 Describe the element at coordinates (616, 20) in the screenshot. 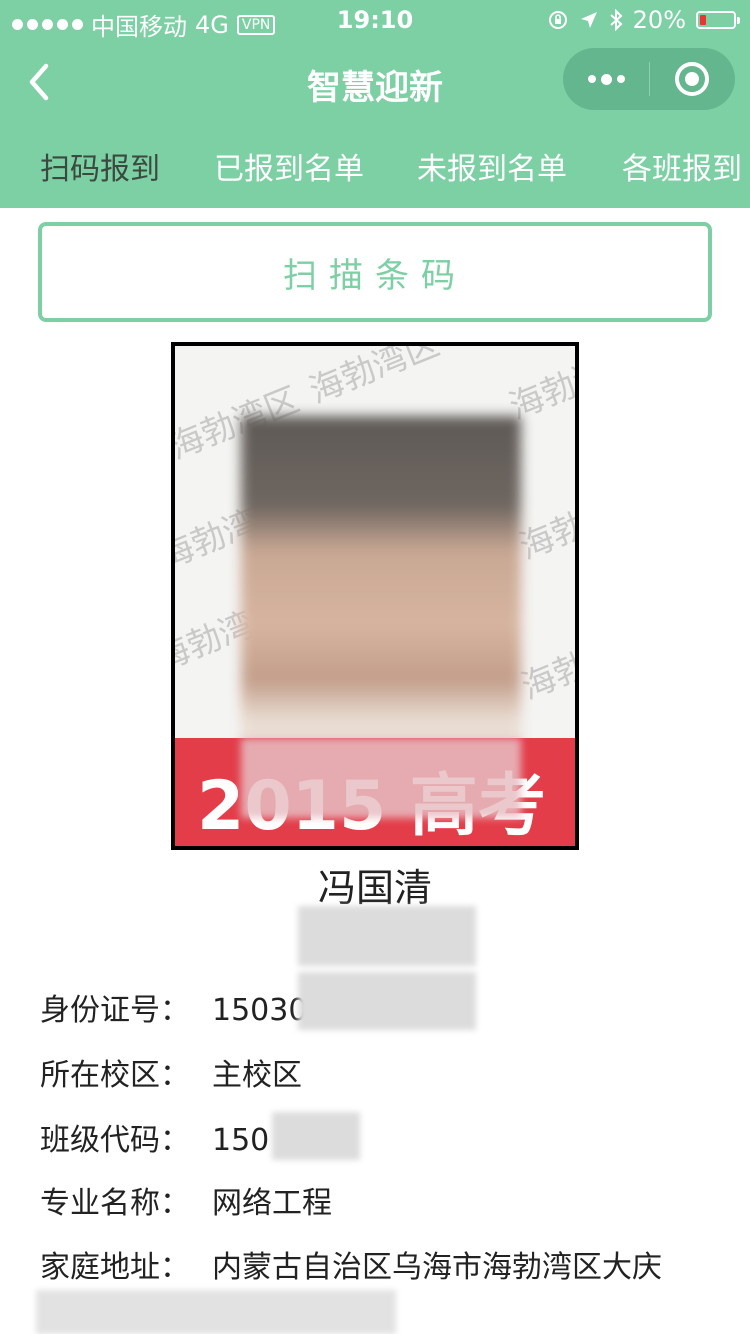

I see `bluetooth-icon` at that location.